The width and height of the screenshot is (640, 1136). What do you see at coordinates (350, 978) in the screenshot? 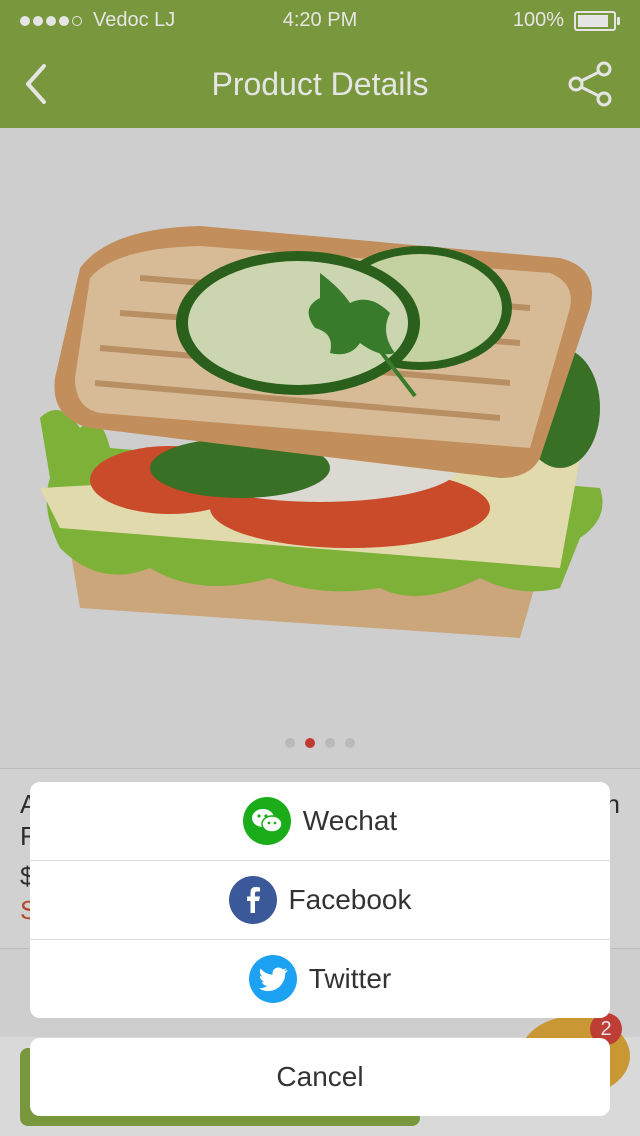
I see `share-option-label: Twitter` at bounding box center [350, 978].